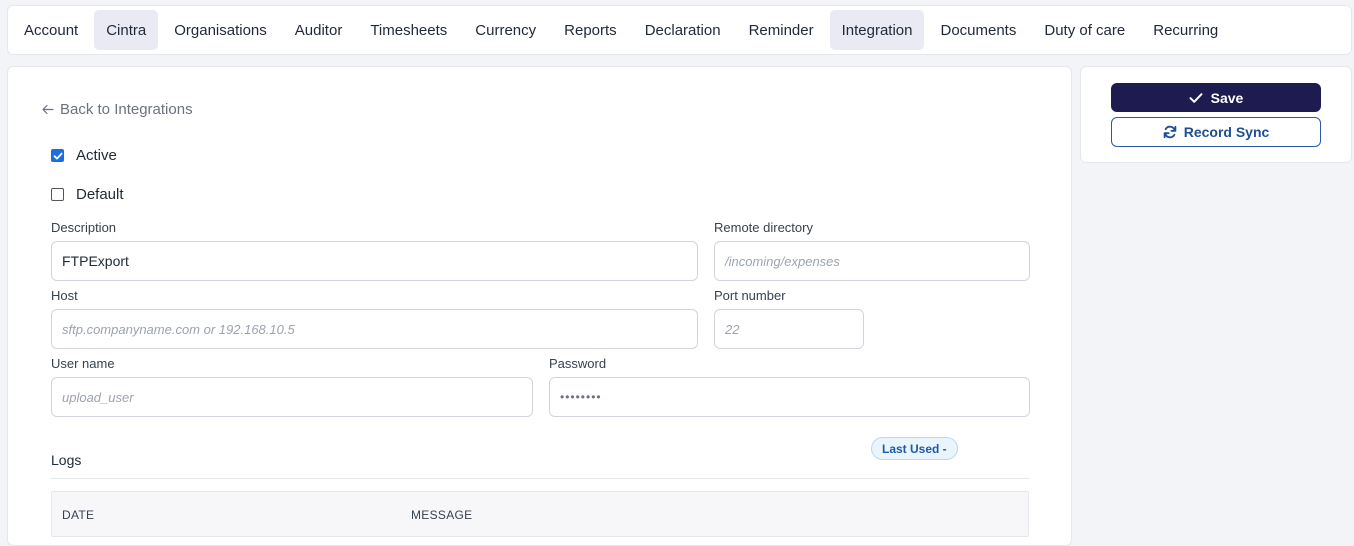 The image size is (1354, 546). I want to click on tab-reports: Reports, so click(590, 30).